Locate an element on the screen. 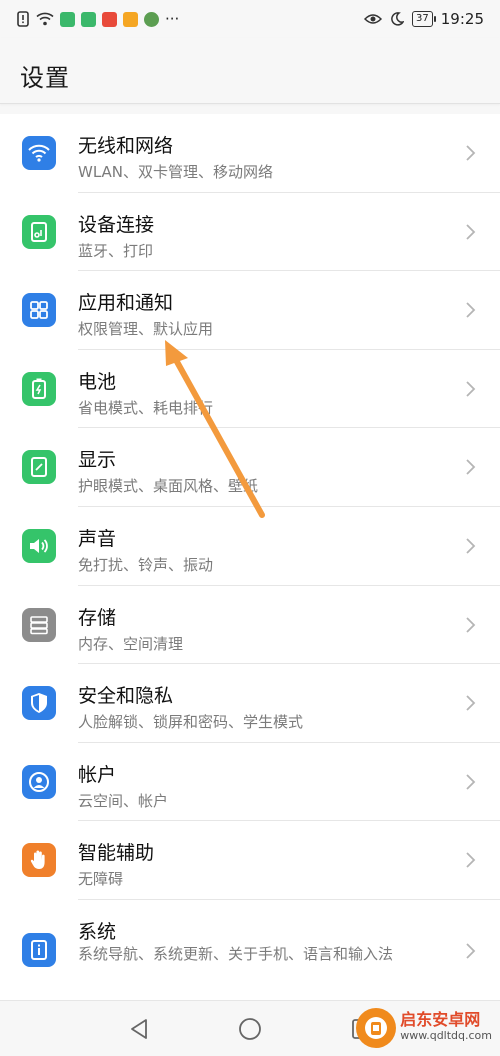 The image size is (500, 1056). hand-icon is located at coordinates (39, 860).